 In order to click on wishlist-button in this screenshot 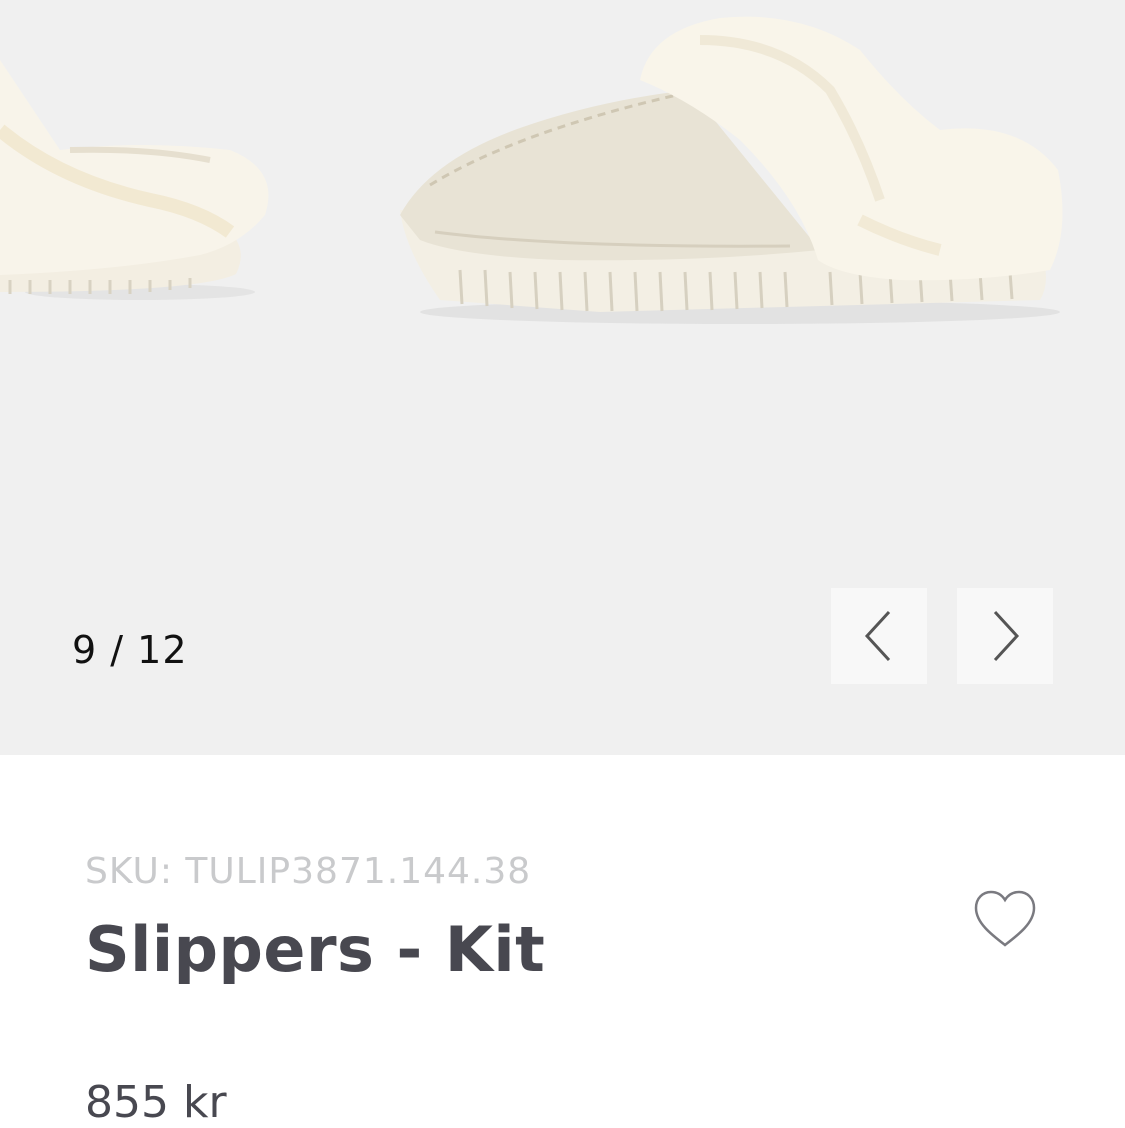, I will do `click(1005, 919)`.